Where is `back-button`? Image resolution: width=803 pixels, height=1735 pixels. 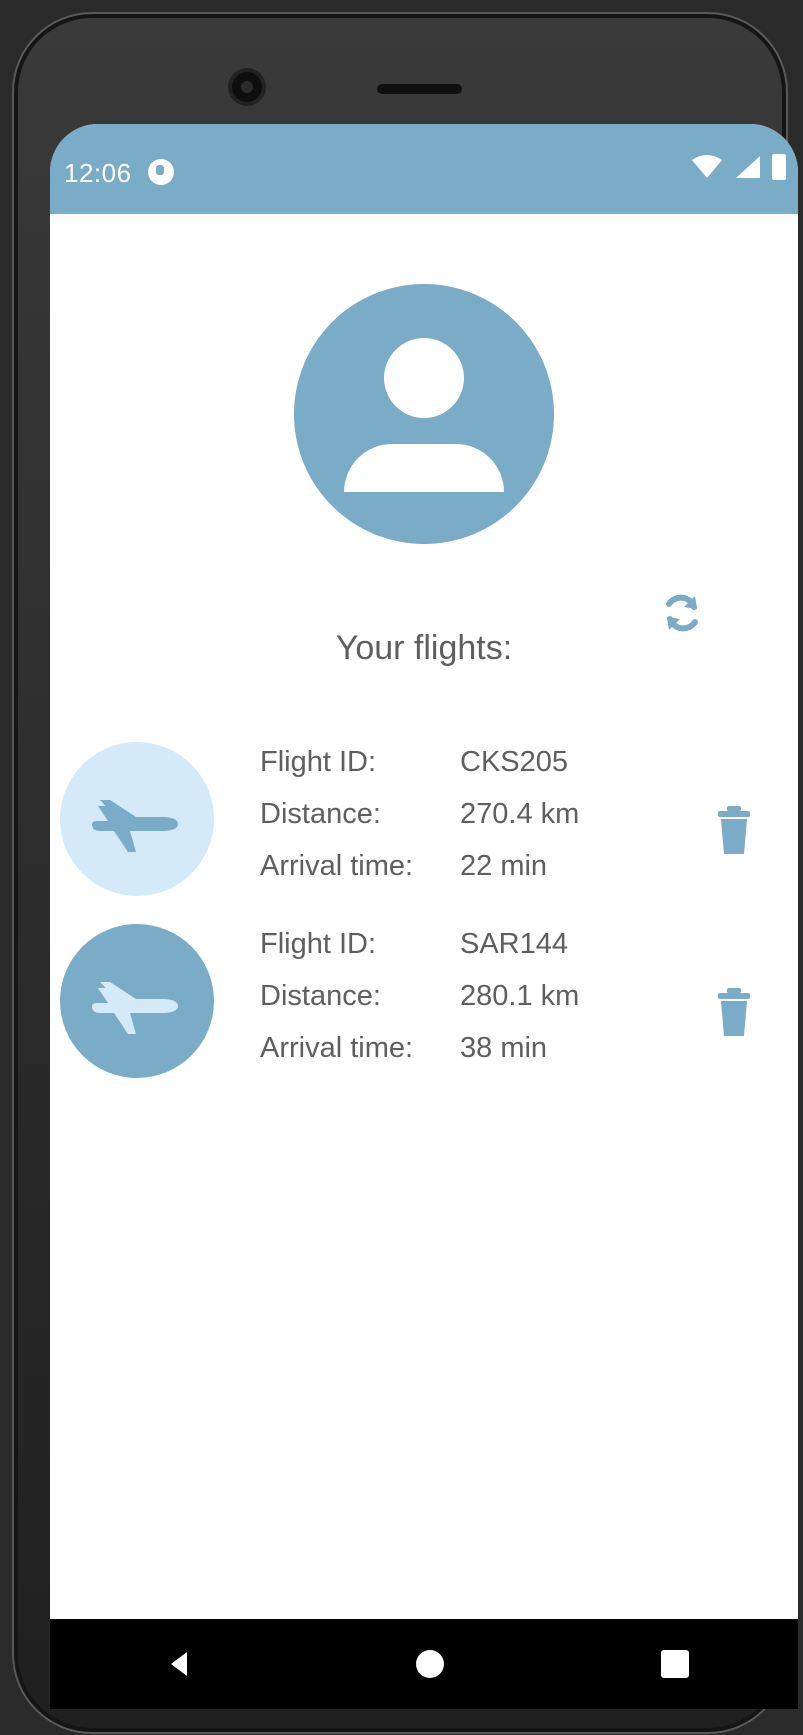 back-button is located at coordinates (179, 1664).